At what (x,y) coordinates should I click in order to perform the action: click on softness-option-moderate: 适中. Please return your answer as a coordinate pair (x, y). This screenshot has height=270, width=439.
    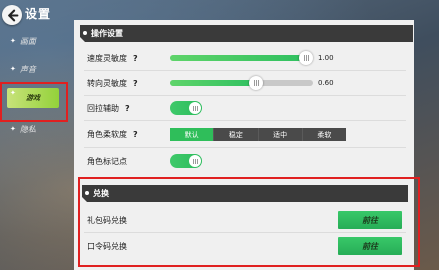
    Looking at the image, I should click on (281, 134).